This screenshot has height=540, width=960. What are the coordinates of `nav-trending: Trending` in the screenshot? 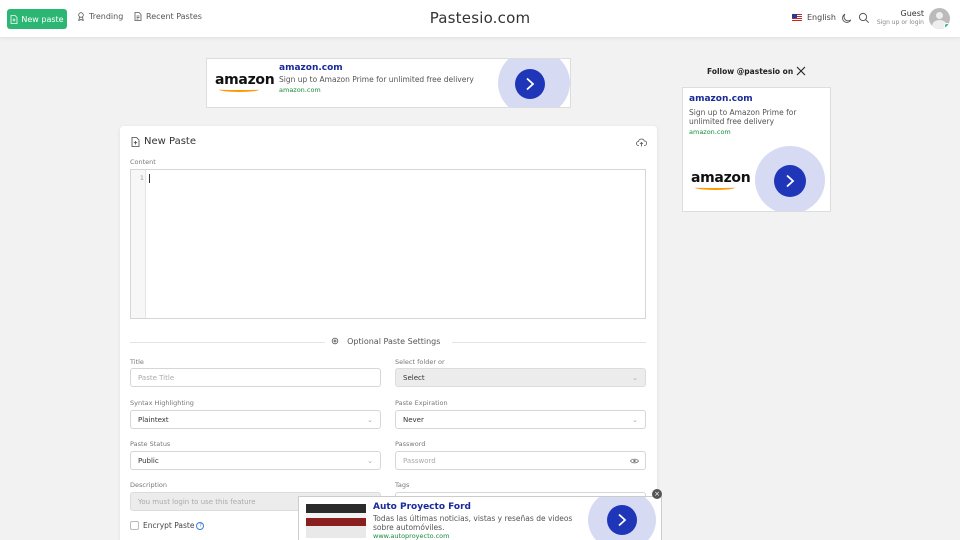 It's located at (100, 16).